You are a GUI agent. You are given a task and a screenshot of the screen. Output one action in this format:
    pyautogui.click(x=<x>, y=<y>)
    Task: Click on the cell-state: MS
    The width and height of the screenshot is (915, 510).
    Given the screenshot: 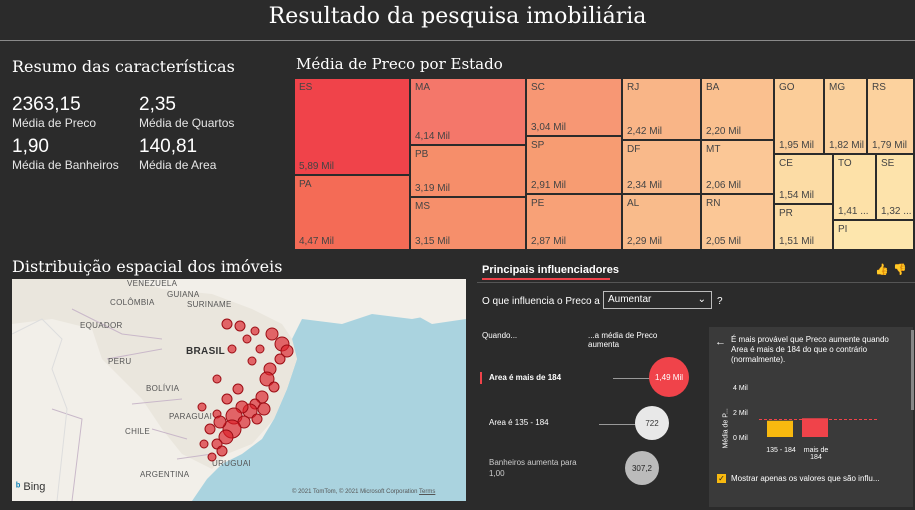 What is the action you would take?
    pyautogui.click(x=422, y=206)
    